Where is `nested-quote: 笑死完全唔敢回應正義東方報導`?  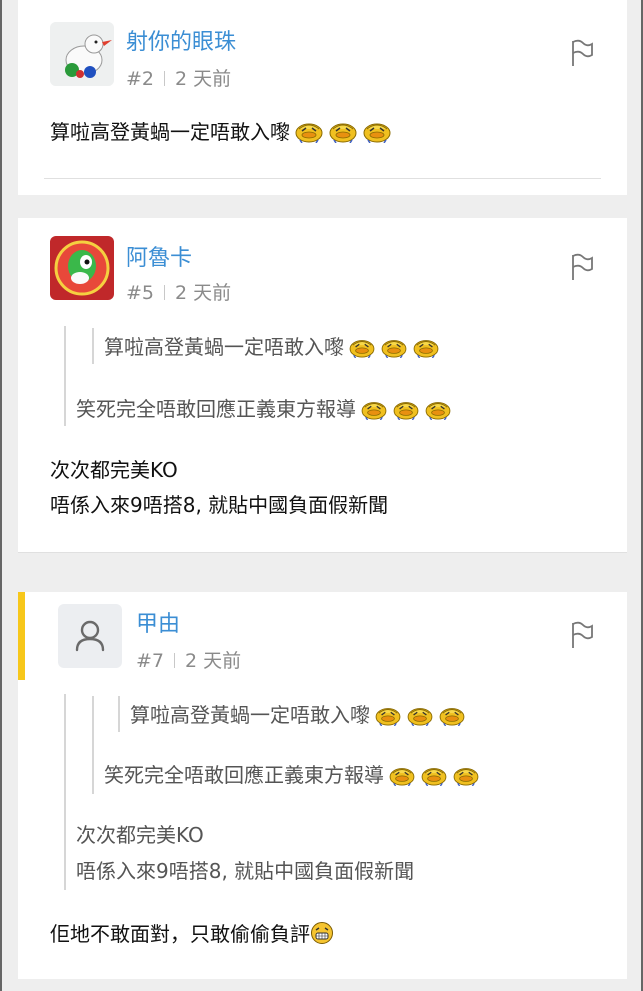
nested-quote: 笑死完全唔敢回應正義東方報導 is located at coordinates (292, 775).